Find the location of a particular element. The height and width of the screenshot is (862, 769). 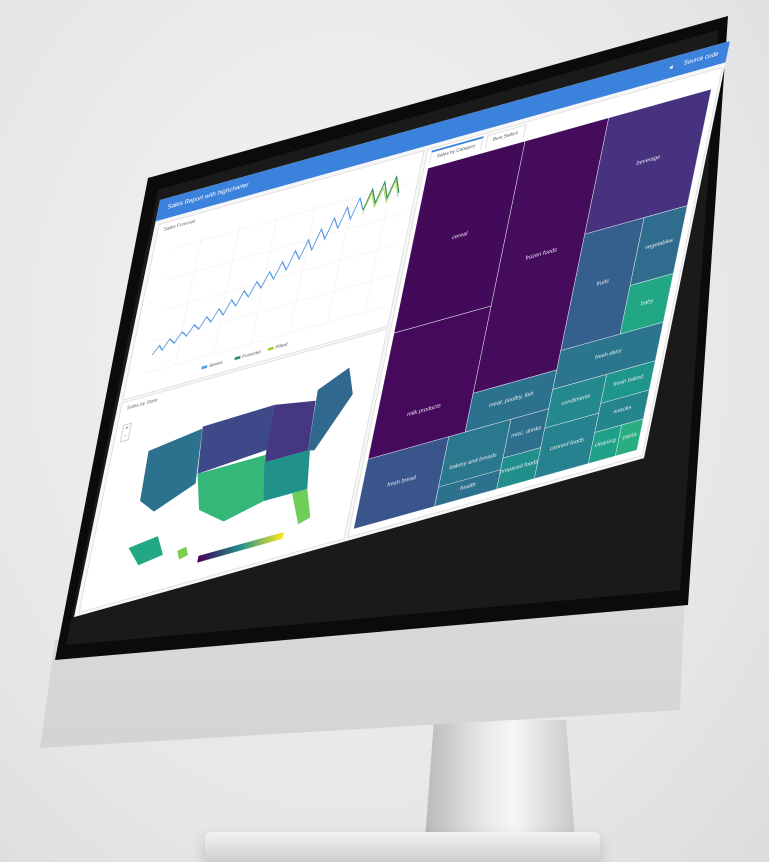

legend-fitted: Fitted is located at coordinates (281, 346).